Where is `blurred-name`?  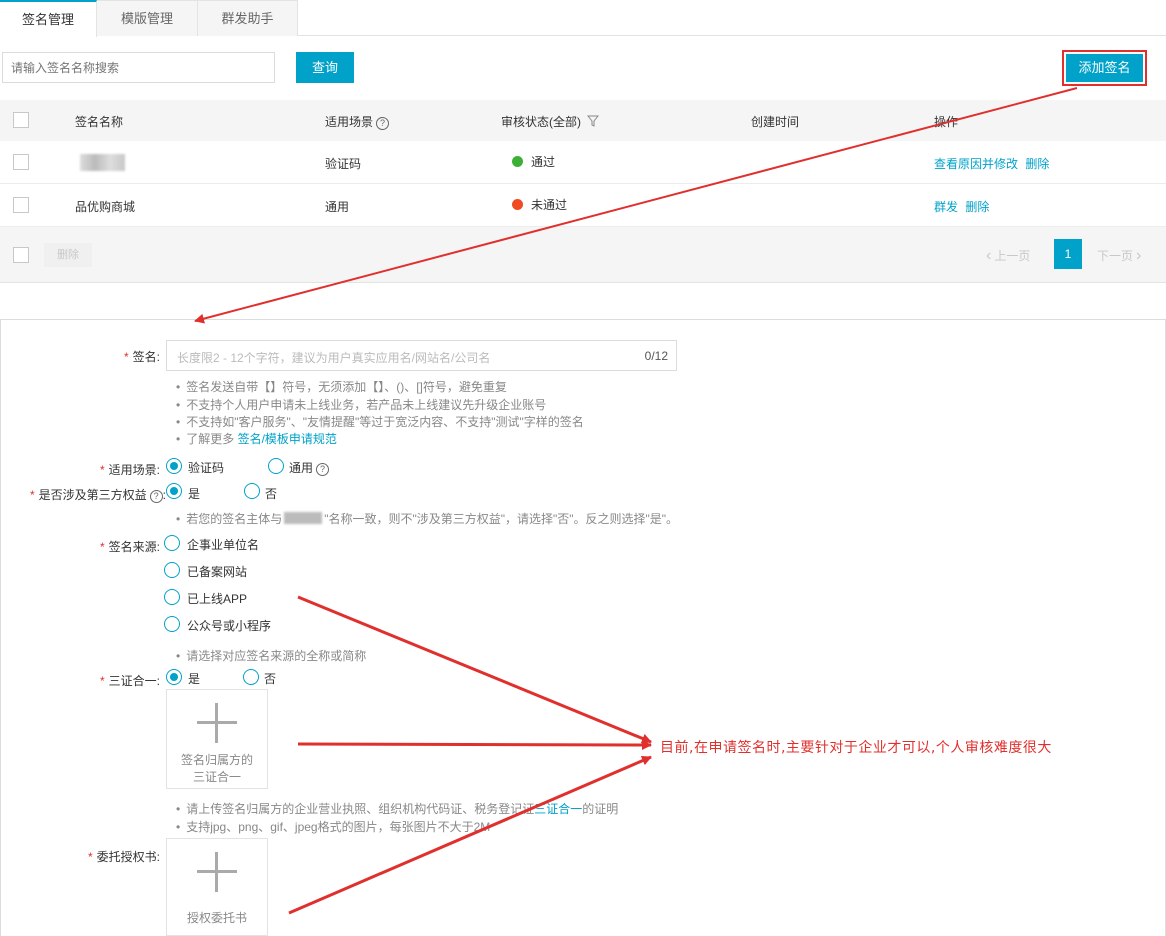
blurred-name is located at coordinates (102, 162).